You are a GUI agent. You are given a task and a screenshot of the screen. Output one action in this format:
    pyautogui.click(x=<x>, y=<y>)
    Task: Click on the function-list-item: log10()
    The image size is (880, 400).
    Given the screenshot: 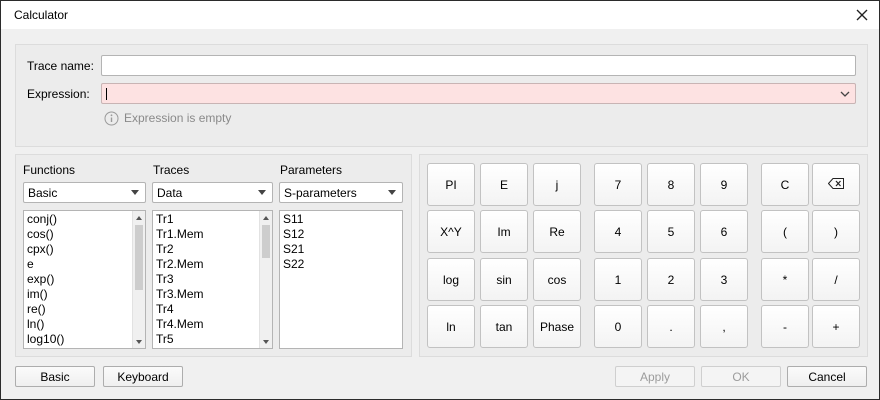 What is the action you would take?
    pyautogui.click(x=45, y=339)
    